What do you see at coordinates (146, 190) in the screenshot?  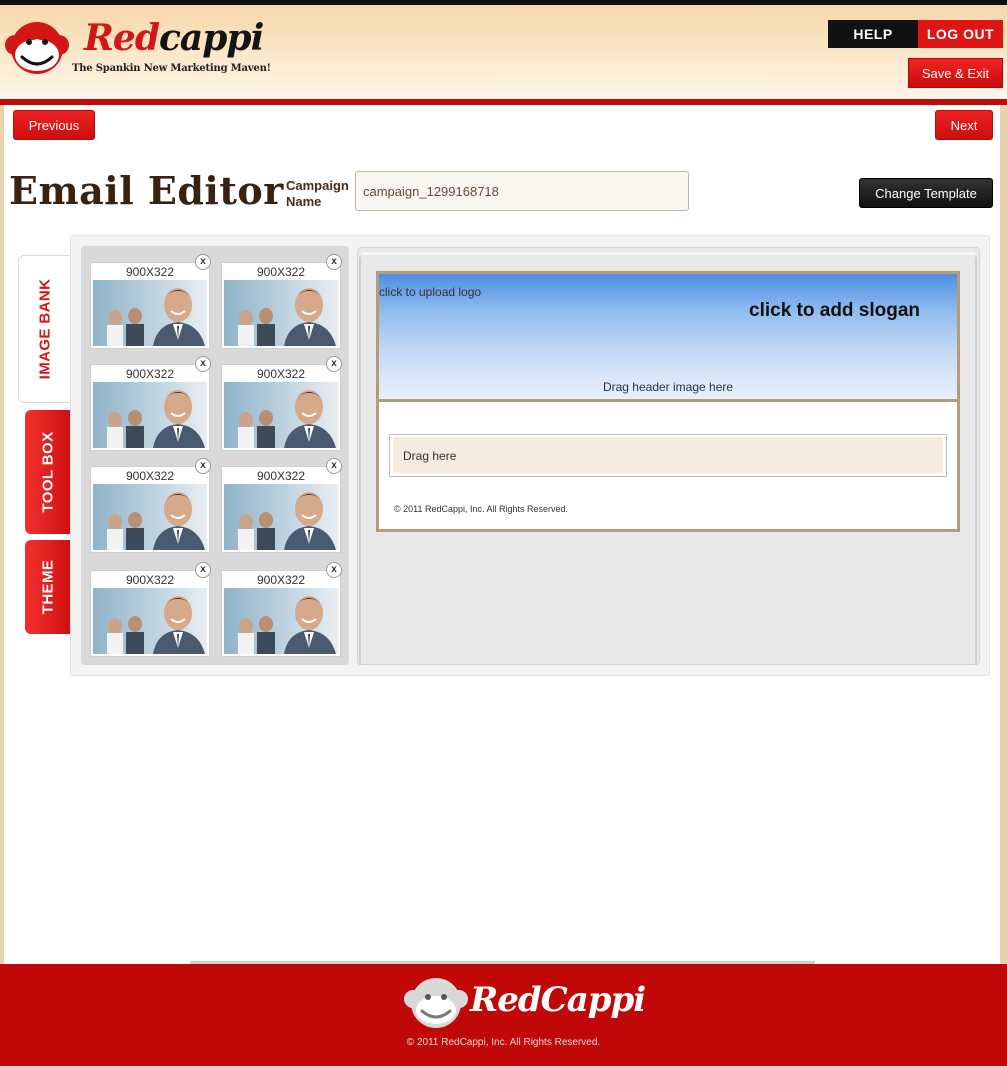 I see `page-title: Email Editor` at bounding box center [146, 190].